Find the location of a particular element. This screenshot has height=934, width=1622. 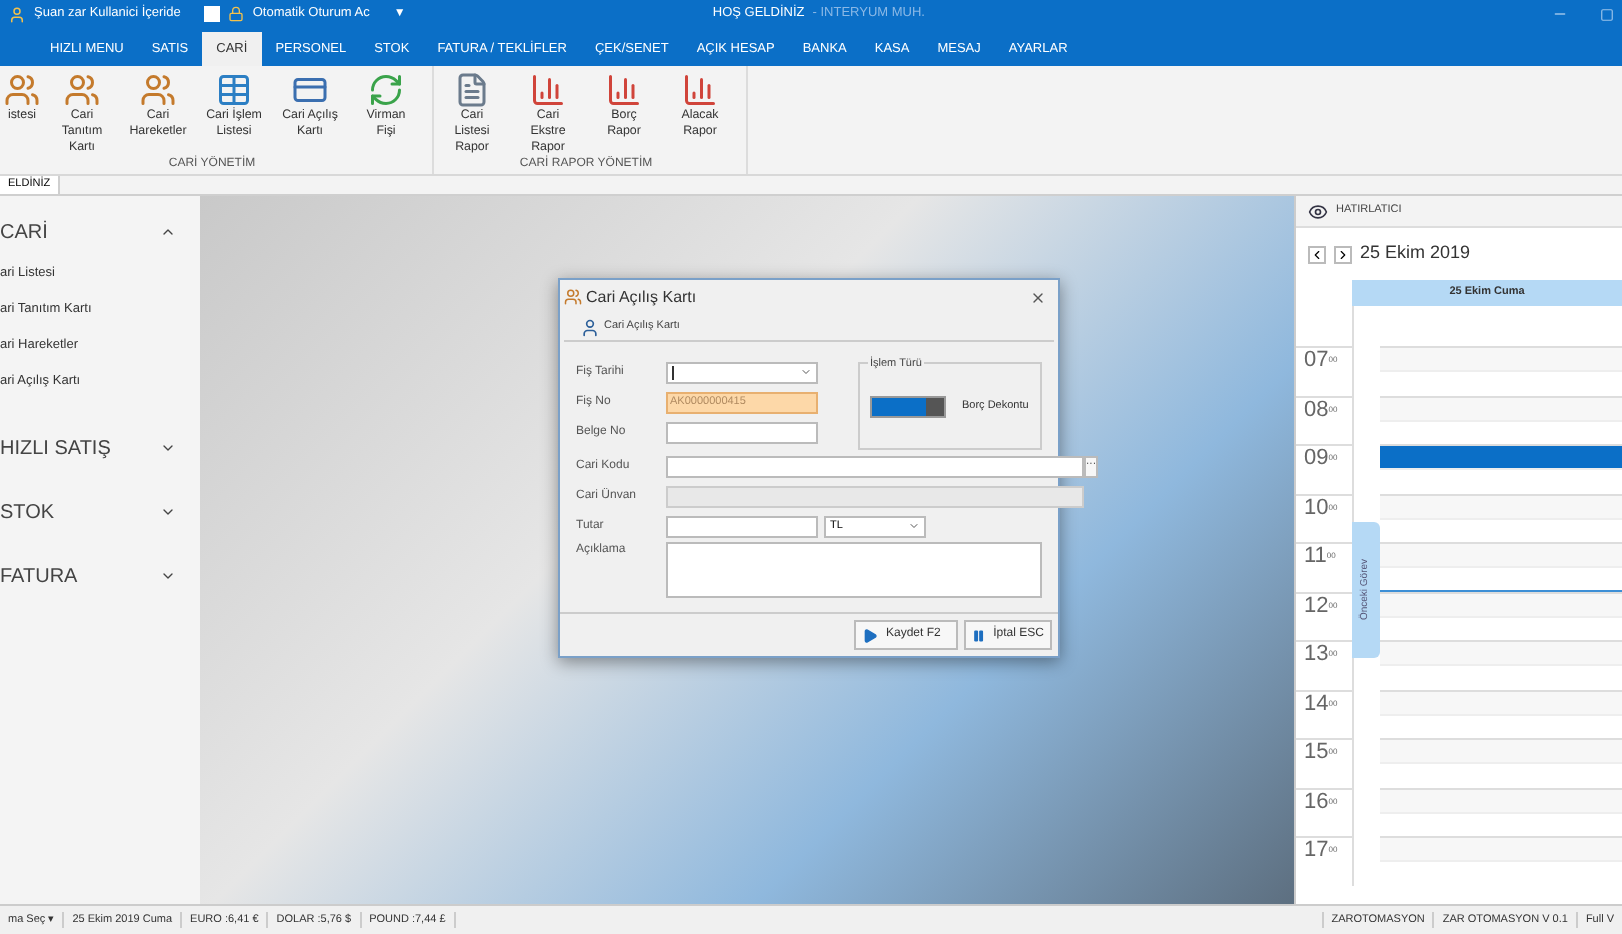

document-icon is located at coordinates (472, 90).